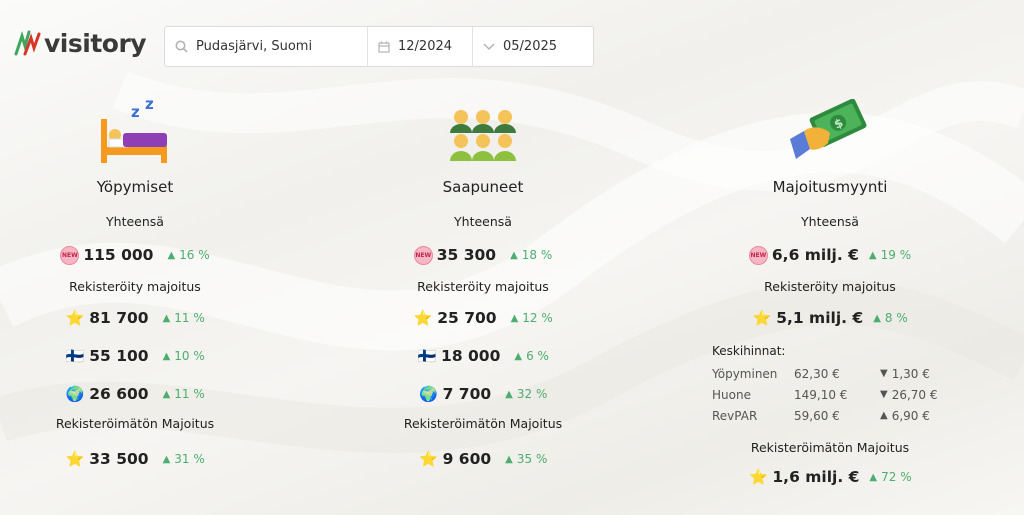 This screenshot has width=1024, height=515. I want to click on arrivals-unregistered-value: 9 600, so click(467, 459).